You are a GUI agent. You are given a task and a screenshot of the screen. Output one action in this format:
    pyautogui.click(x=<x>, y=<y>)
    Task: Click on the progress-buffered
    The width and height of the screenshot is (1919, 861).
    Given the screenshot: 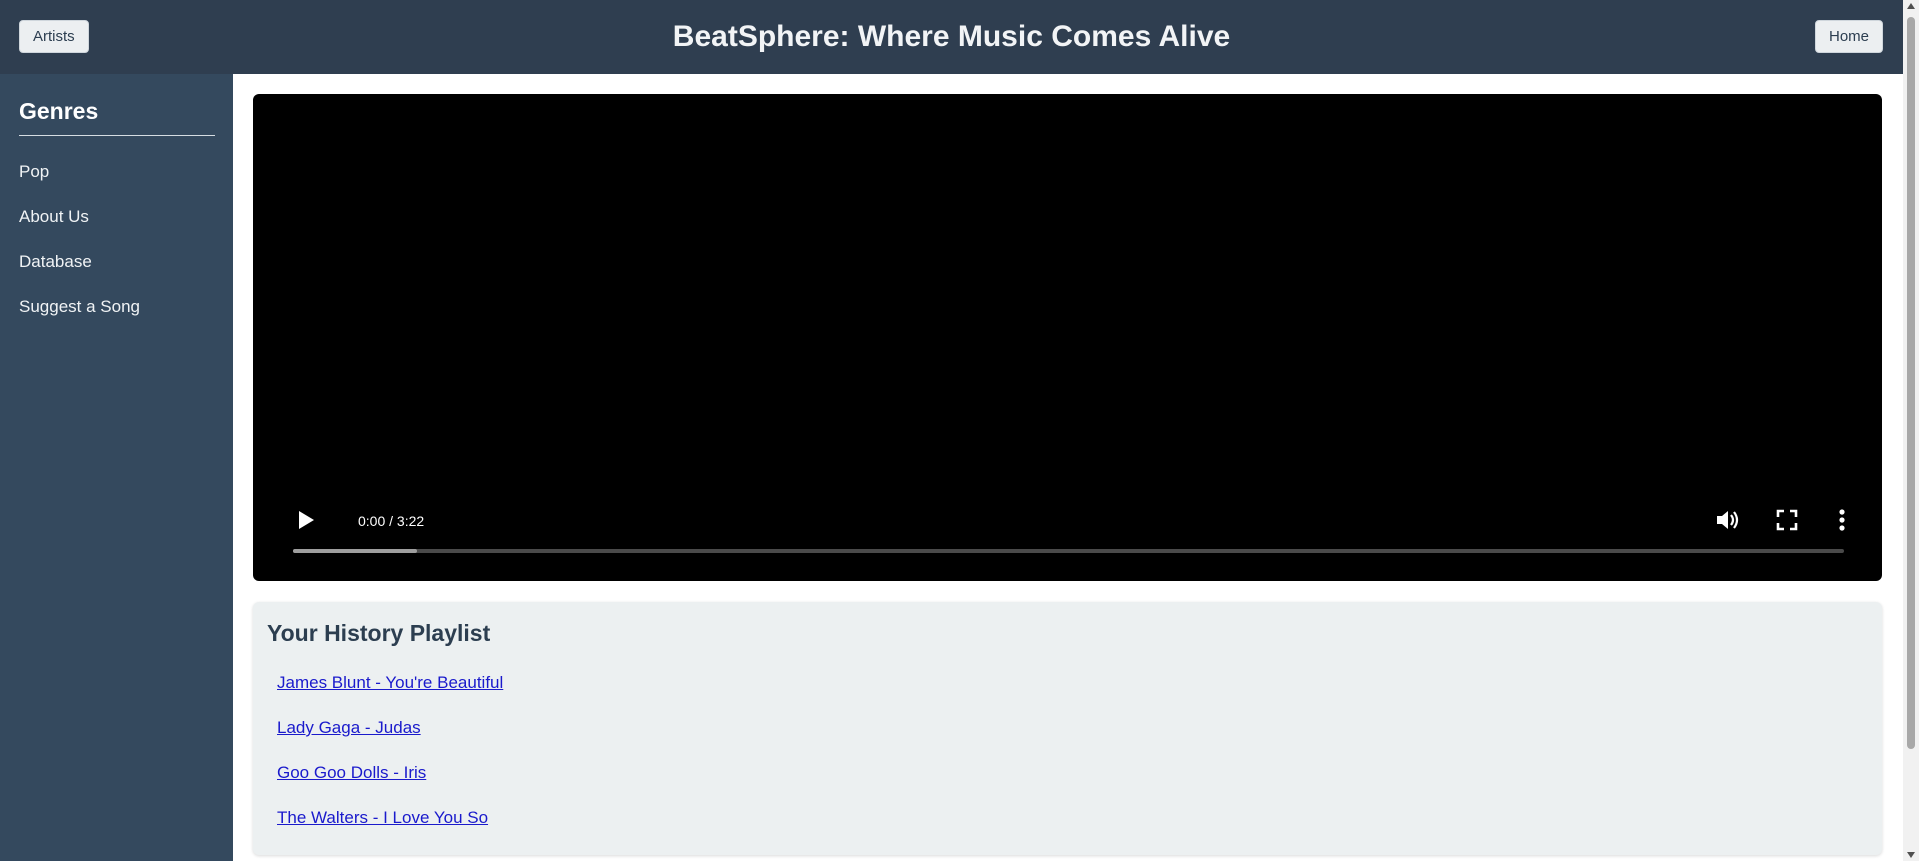 What is the action you would take?
    pyautogui.click(x=355, y=551)
    